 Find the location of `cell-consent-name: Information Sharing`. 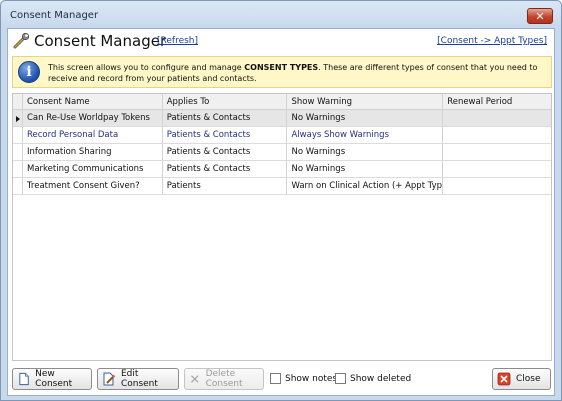

cell-consent-name: Information Sharing is located at coordinates (93, 152).